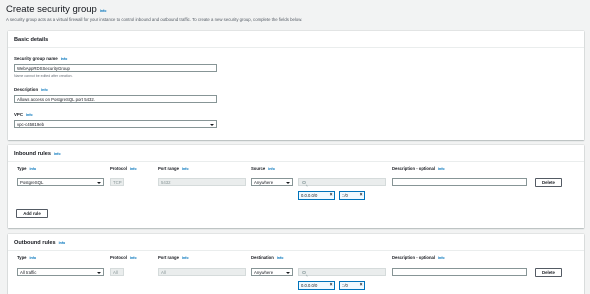  Describe the element at coordinates (19, 114) in the screenshot. I see `vpc-label-text: VPC` at that location.